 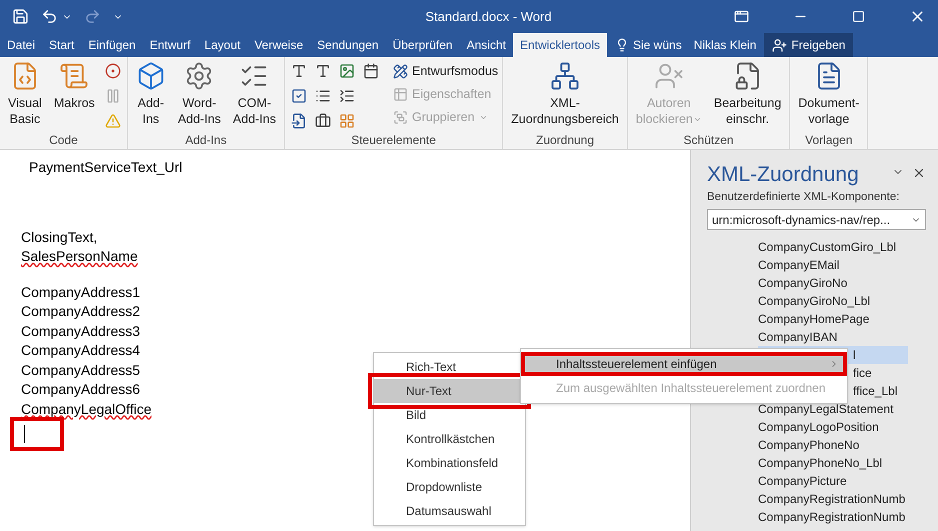 I want to click on document-line: CompanyAddress5, so click(x=80, y=370).